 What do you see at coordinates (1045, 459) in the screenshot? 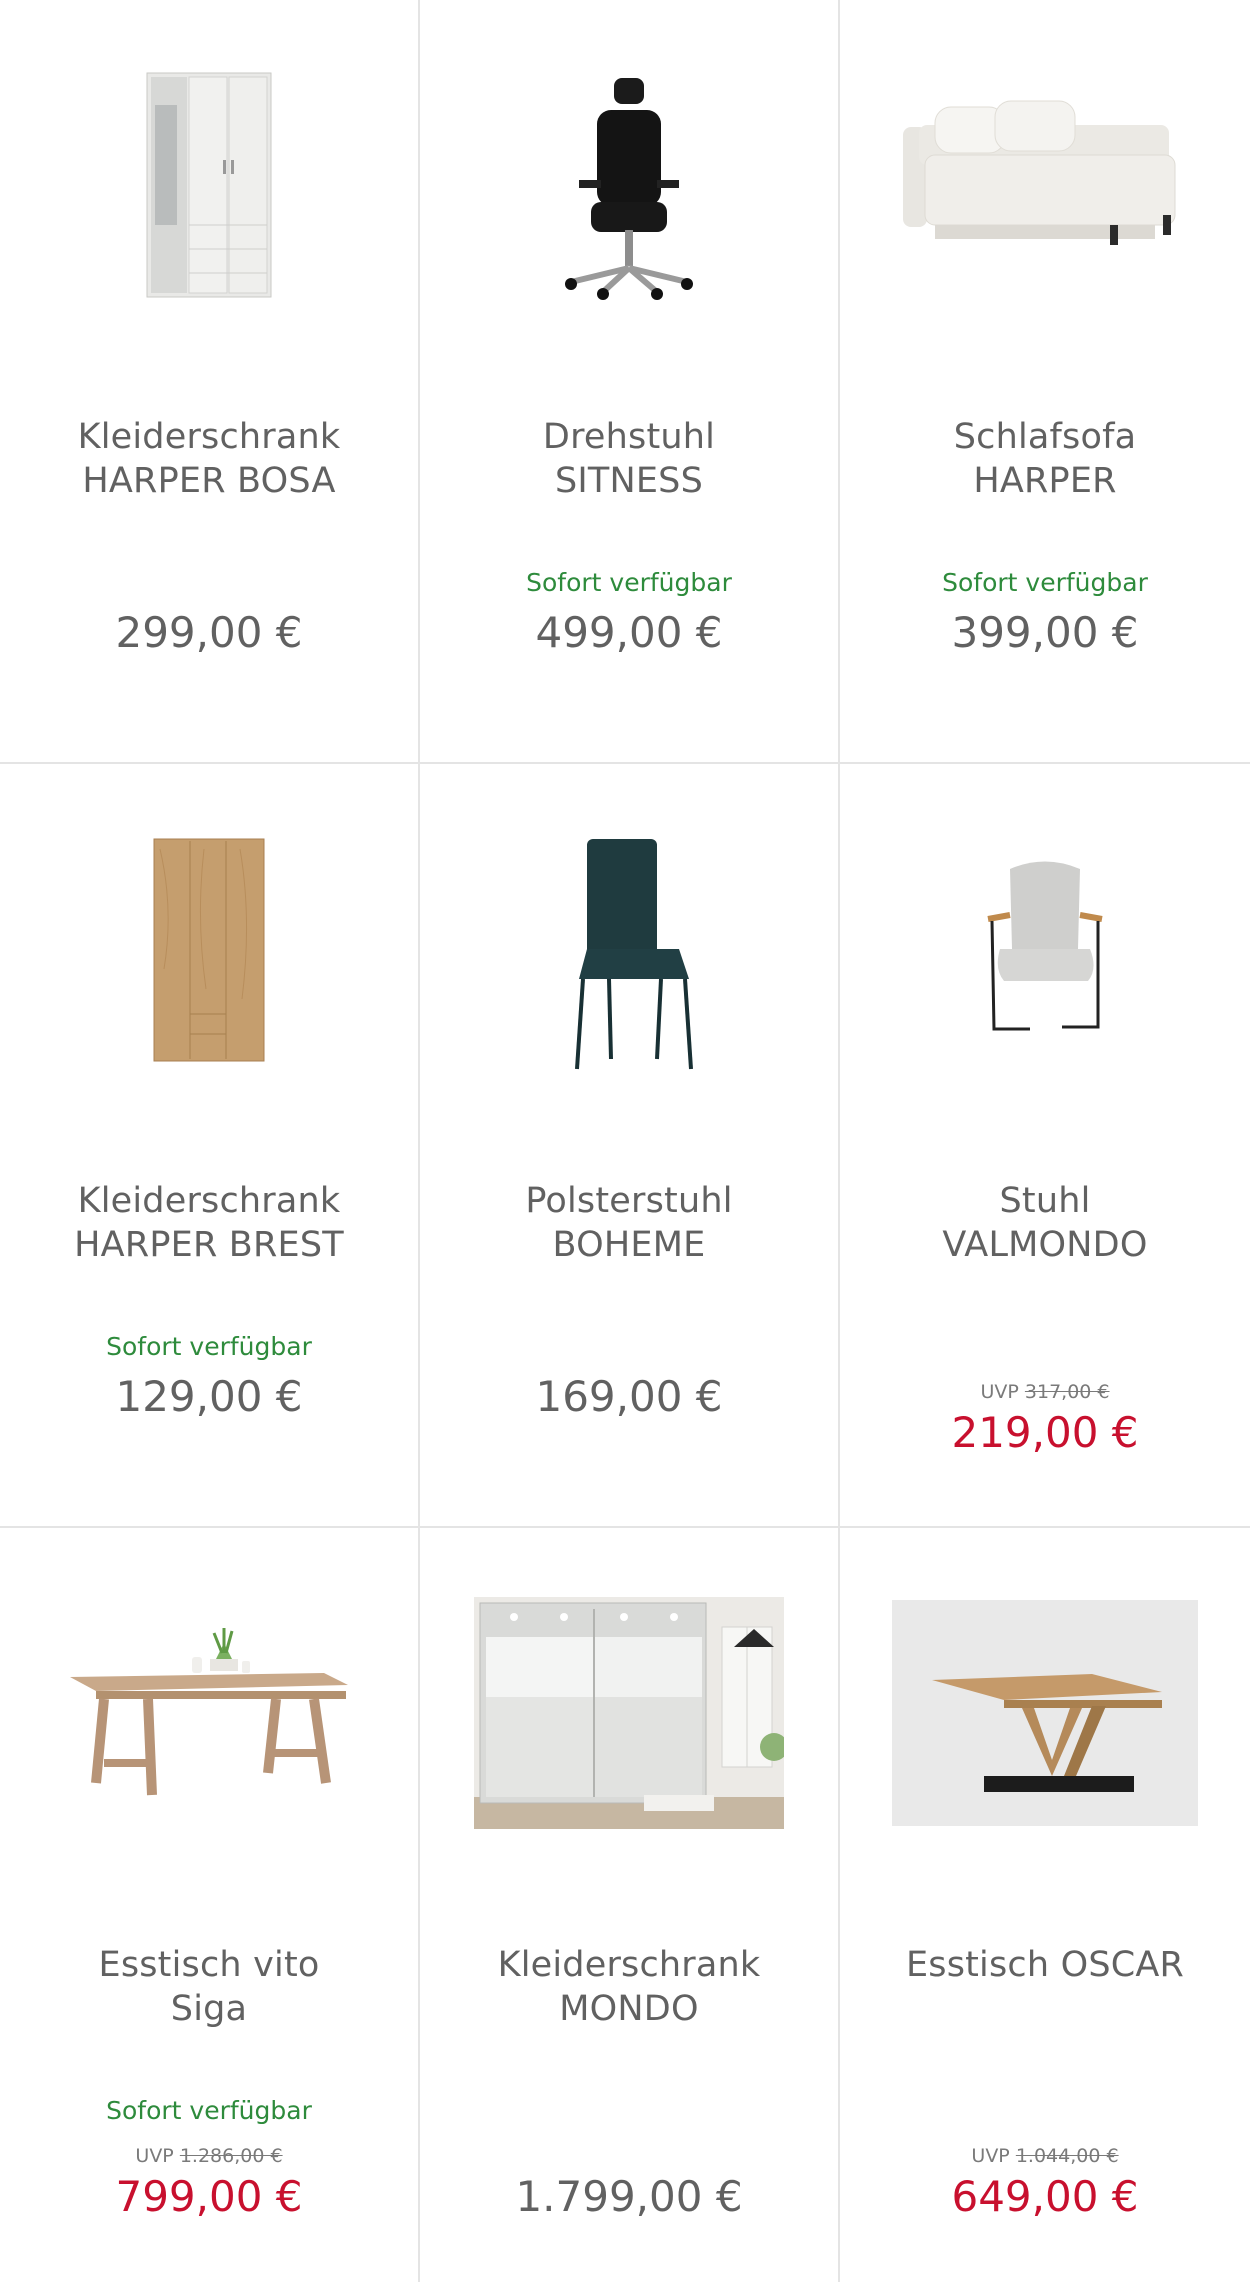
I see `product-name: Schlafsofa HARPER` at bounding box center [1045, 459].